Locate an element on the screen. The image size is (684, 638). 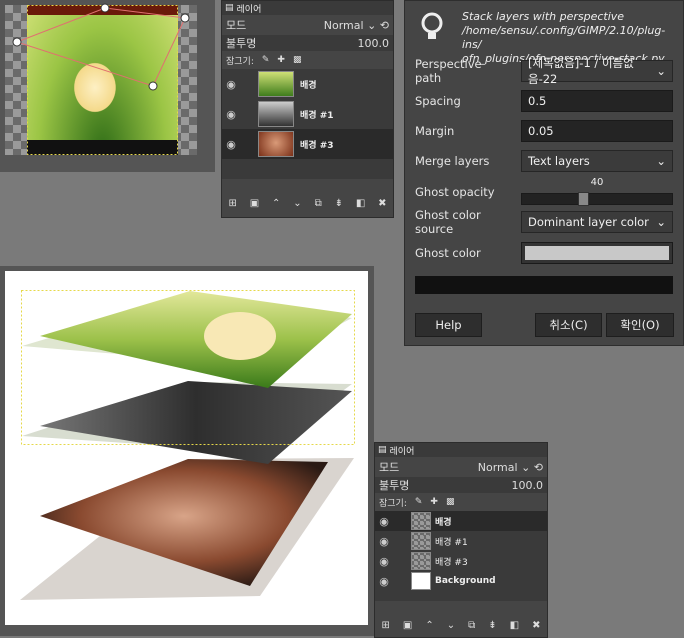
water-layer is located at coordinates (196, 422).